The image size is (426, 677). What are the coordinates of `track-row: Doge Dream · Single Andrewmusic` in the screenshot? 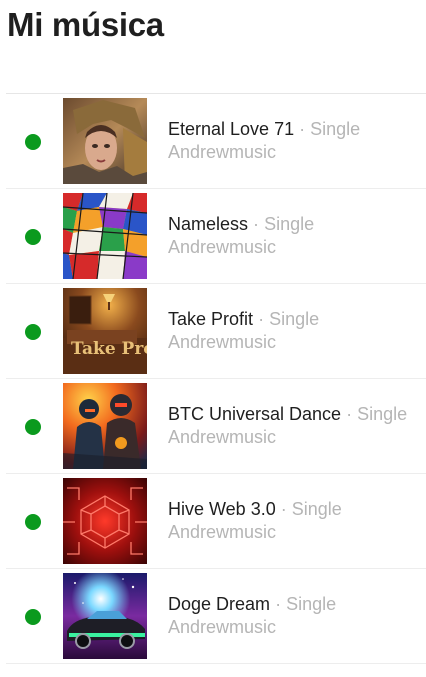 It's located at (216, 616).